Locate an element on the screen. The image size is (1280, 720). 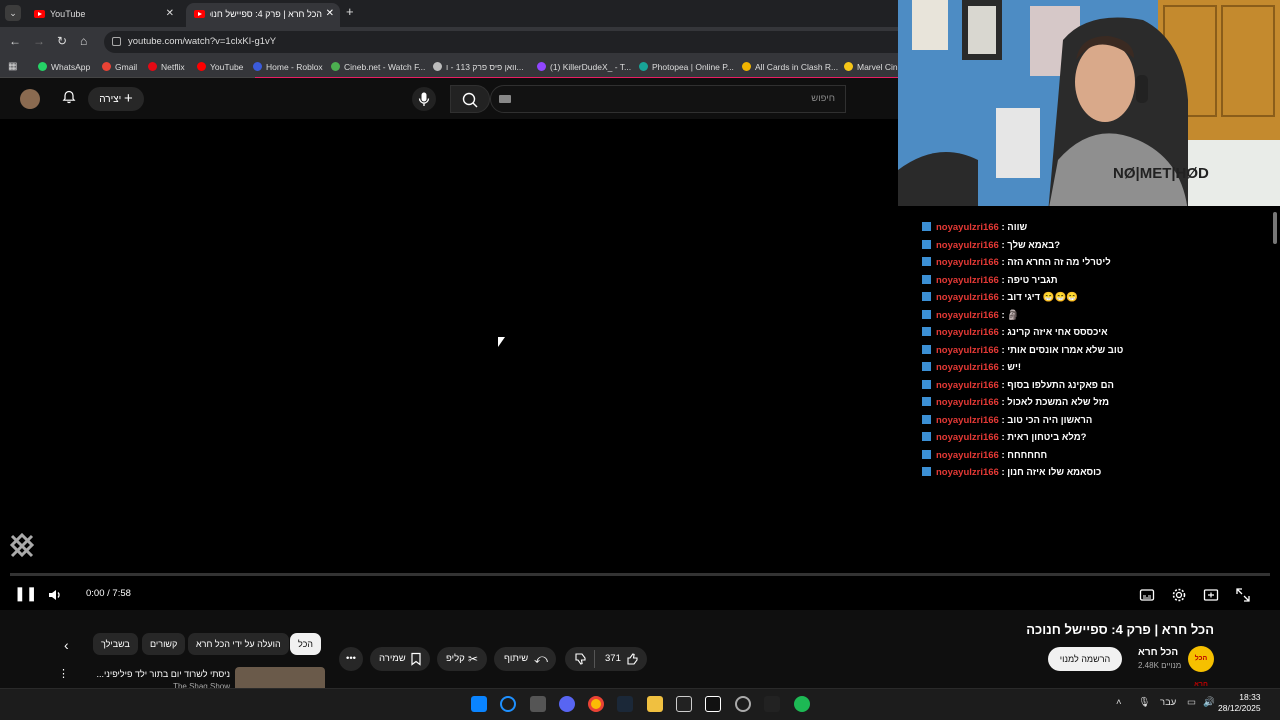
tray-mic-icon: 🎙 is located at coordinates (1144, 702).